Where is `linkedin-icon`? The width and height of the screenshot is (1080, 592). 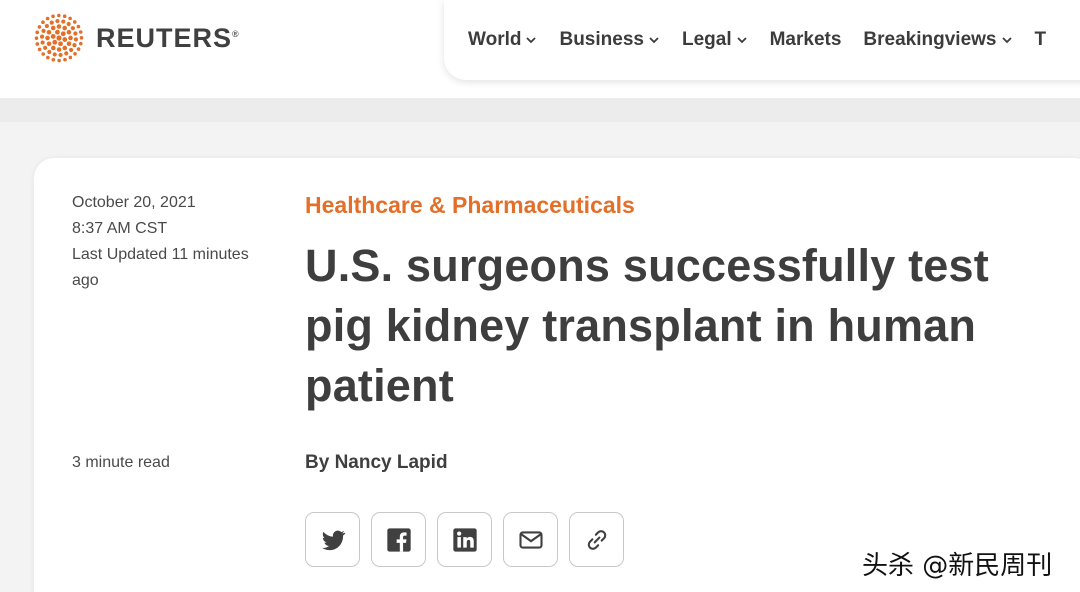
linkedin-icon is located at coordinates (464, 539).